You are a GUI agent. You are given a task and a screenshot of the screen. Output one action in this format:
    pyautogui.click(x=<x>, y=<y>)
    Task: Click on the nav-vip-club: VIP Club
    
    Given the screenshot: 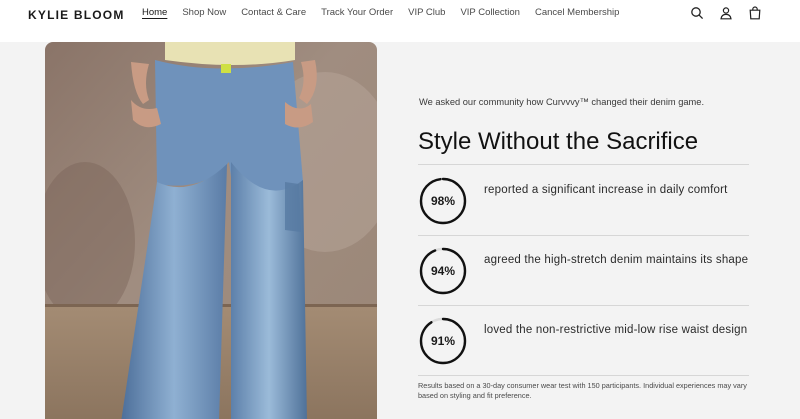 What is the action you would take?
    pyautogui.click(x=426, y=13)
    